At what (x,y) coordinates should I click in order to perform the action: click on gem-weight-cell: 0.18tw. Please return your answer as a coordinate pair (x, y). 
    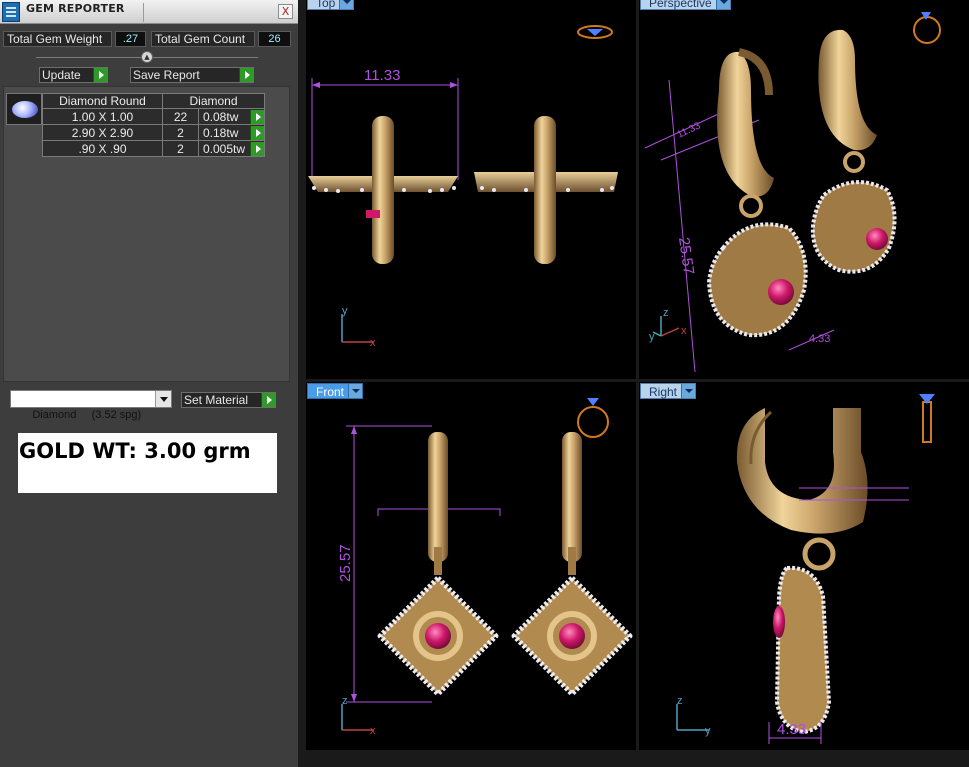
    Looking at the image, I should click on (231, 132).